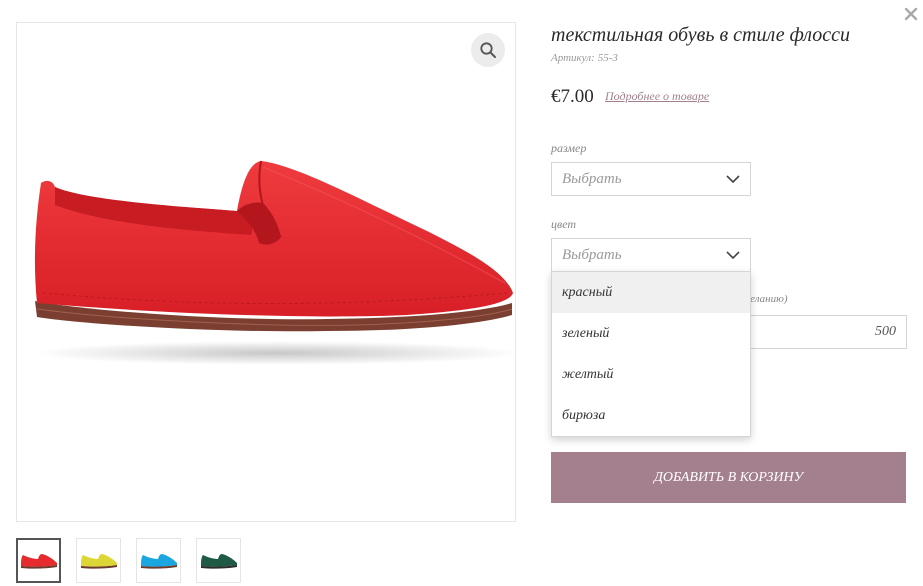 The width and height of the screenshot is (923, 586). I want to click on price: €7.00, so click(572, 96).